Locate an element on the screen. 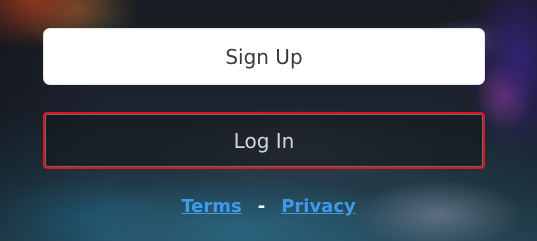  terms-link: Terms is located at coordinates (211, 206).